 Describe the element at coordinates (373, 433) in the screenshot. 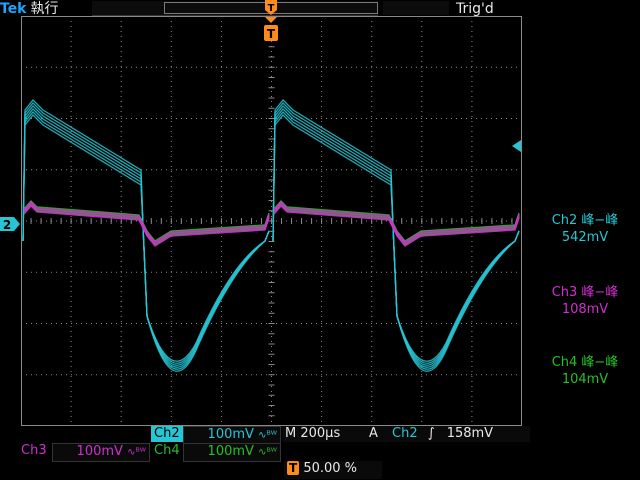

I see `trigger-source-letter: A` at that location.